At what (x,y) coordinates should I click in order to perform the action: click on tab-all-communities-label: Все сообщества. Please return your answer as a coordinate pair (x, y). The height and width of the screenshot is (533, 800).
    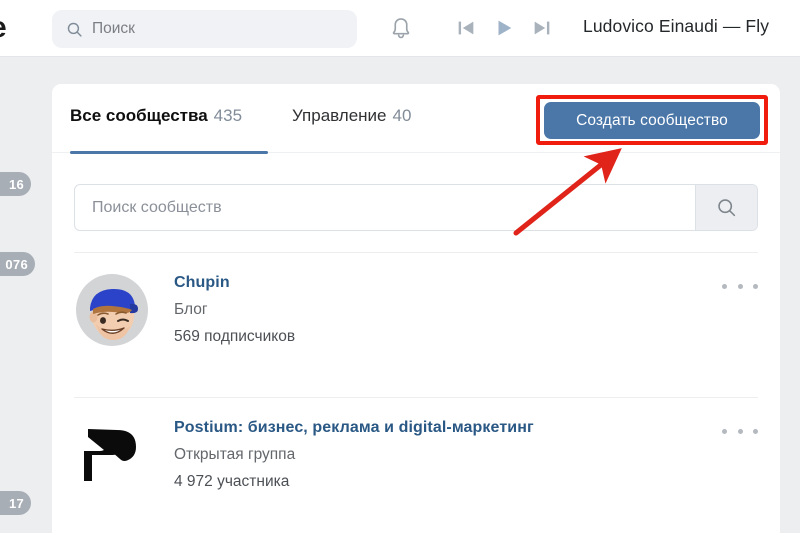
    Looking at the image, I should click on (139, 115).